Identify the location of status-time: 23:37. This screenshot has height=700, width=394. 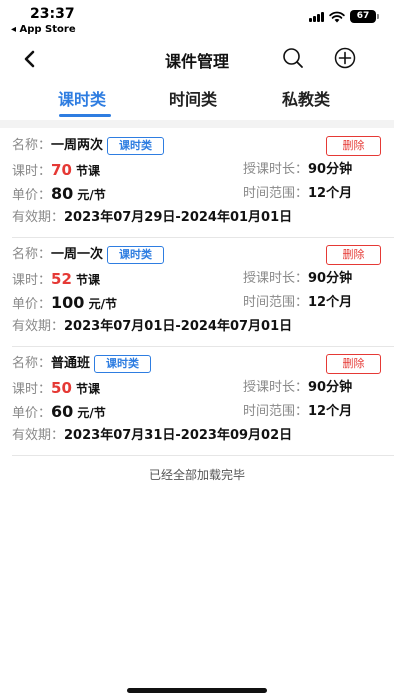
(52, 14).